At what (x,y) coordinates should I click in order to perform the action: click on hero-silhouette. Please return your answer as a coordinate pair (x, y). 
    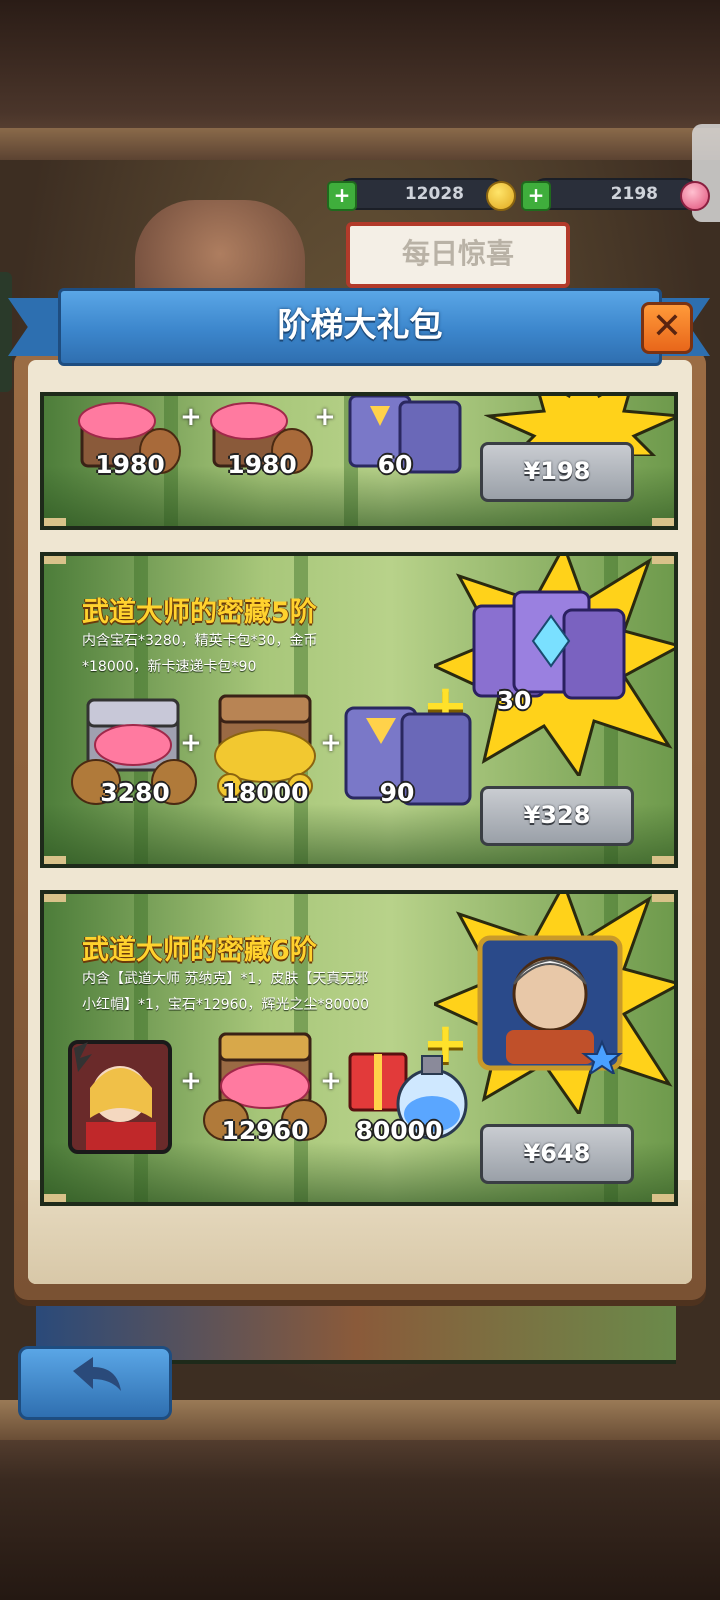
    Looking at the image, I should click on (220, 245).